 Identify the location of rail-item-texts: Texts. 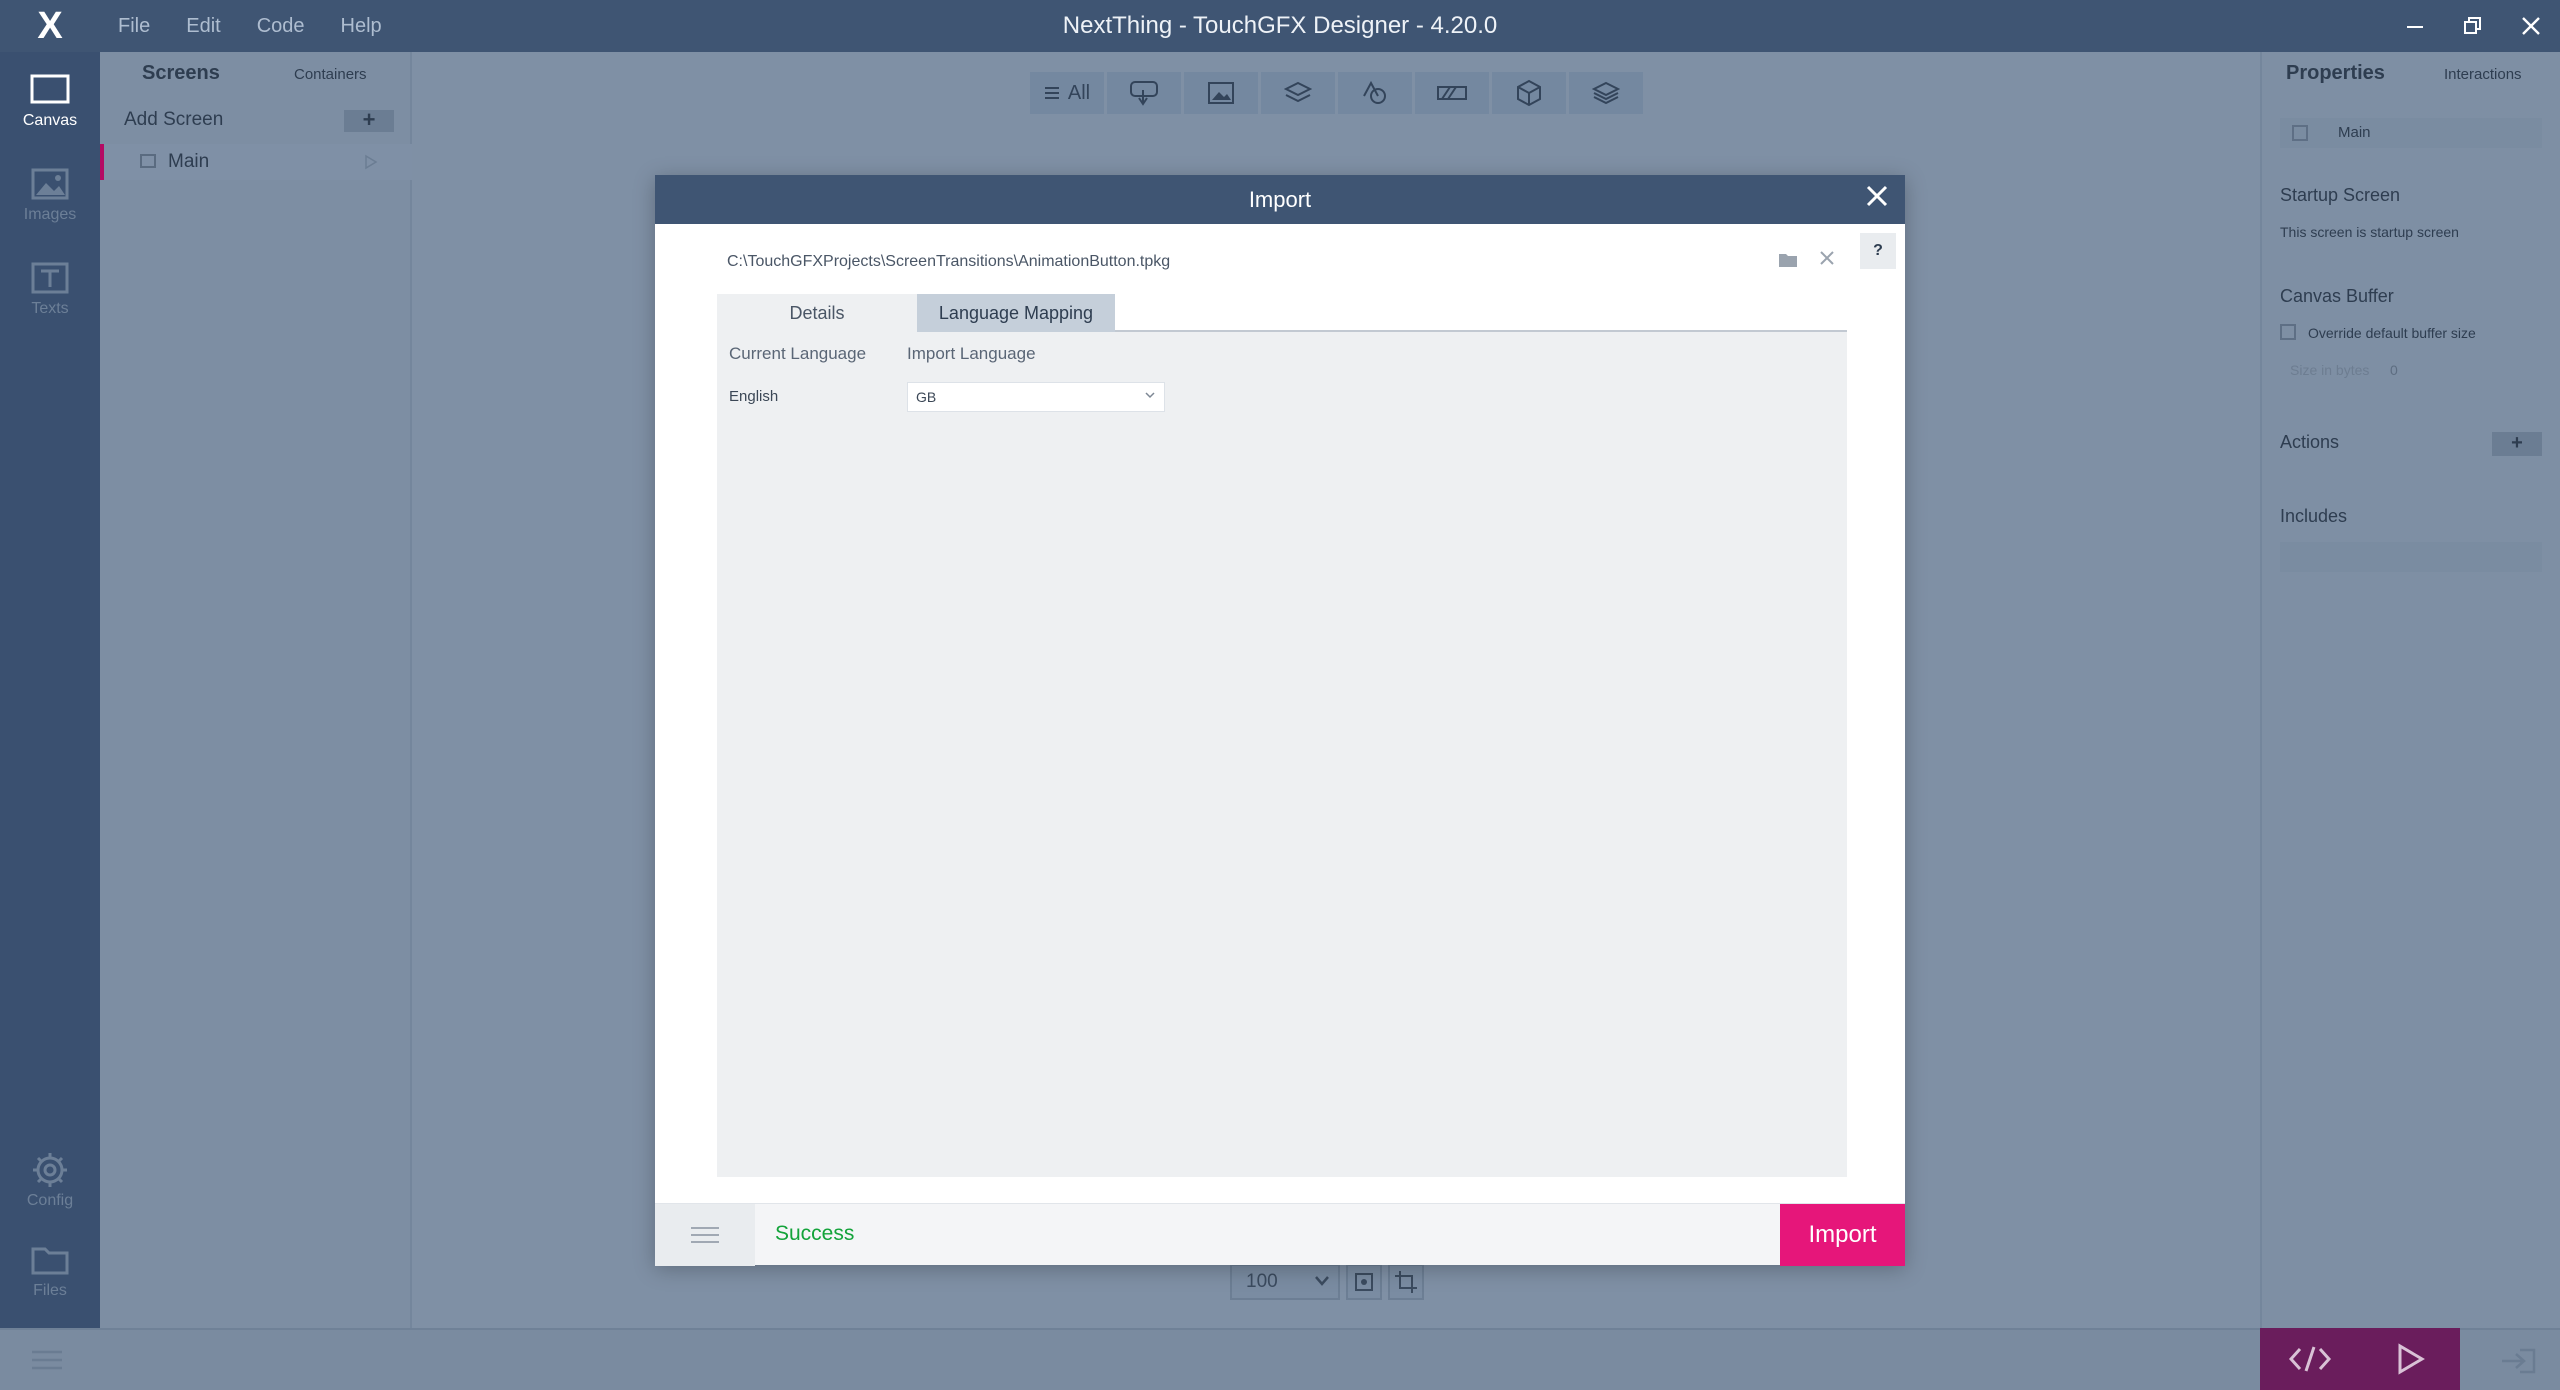
(50, 287).